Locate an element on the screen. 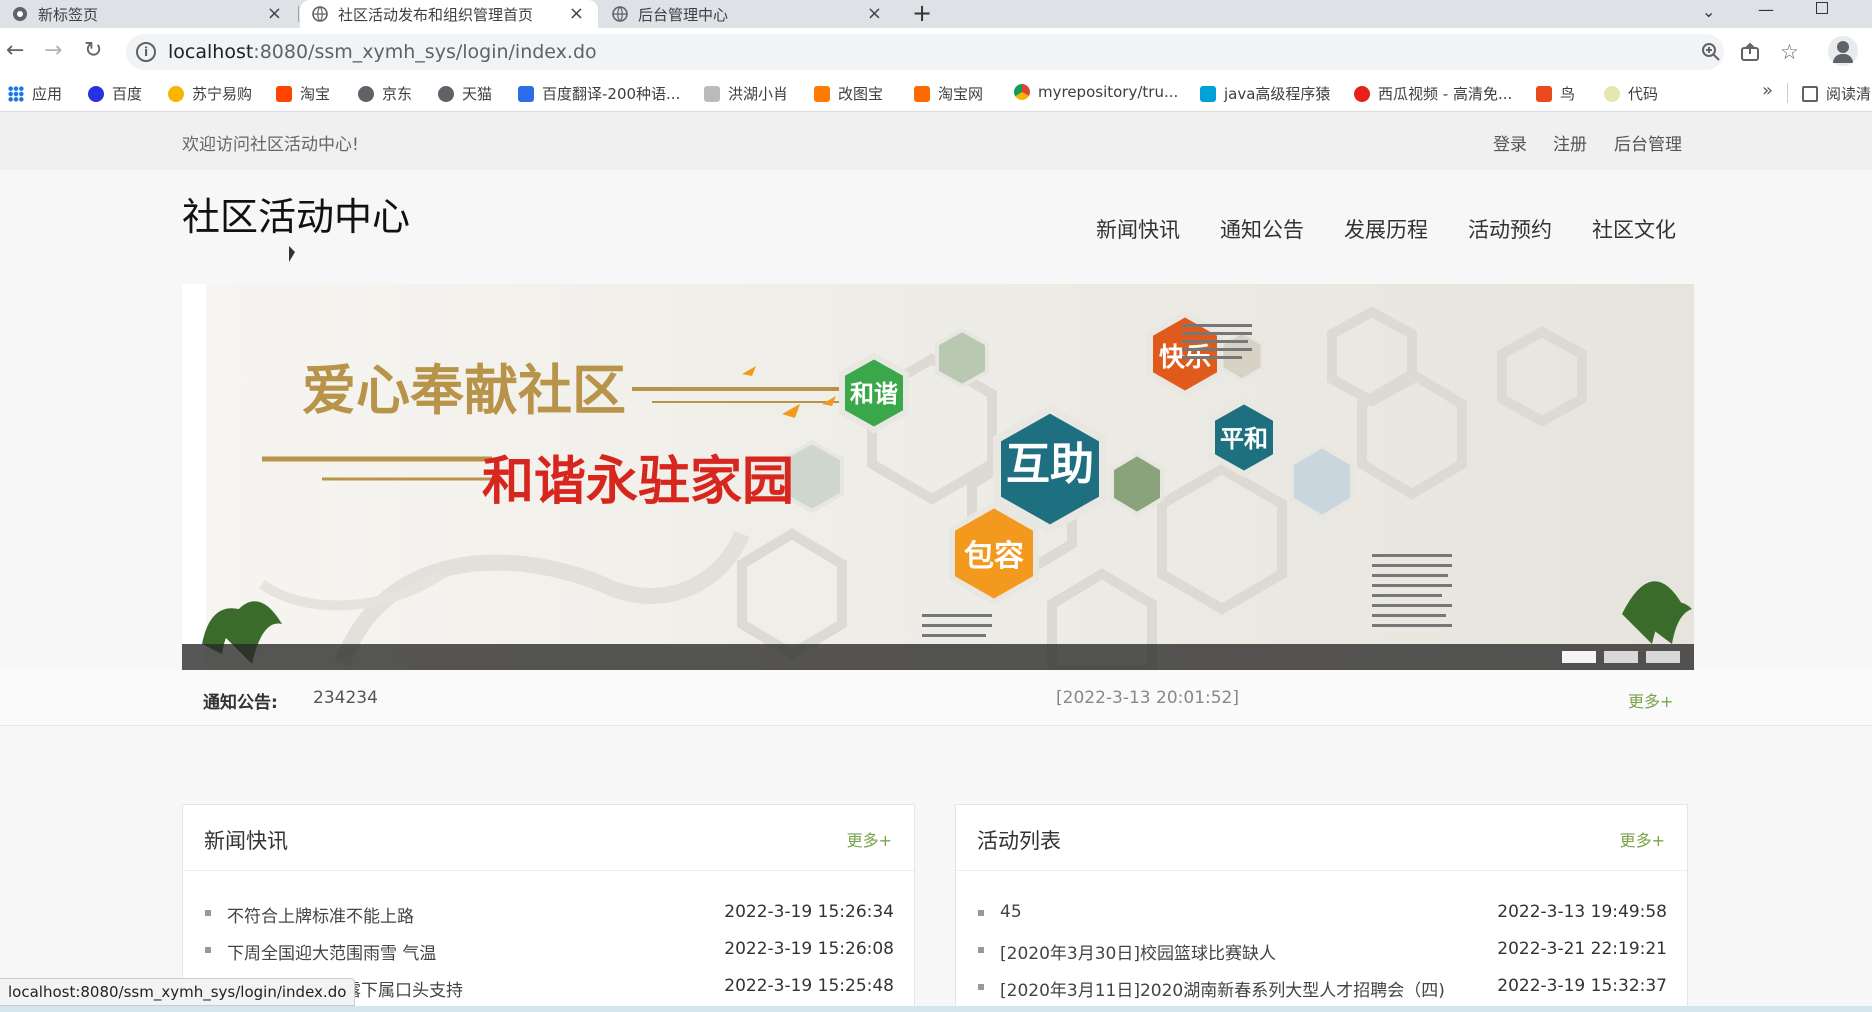 This screenshot has height=1012, width=1872. bookmark-gaitubao: 改图宝 is located at coordinates (848, 93).